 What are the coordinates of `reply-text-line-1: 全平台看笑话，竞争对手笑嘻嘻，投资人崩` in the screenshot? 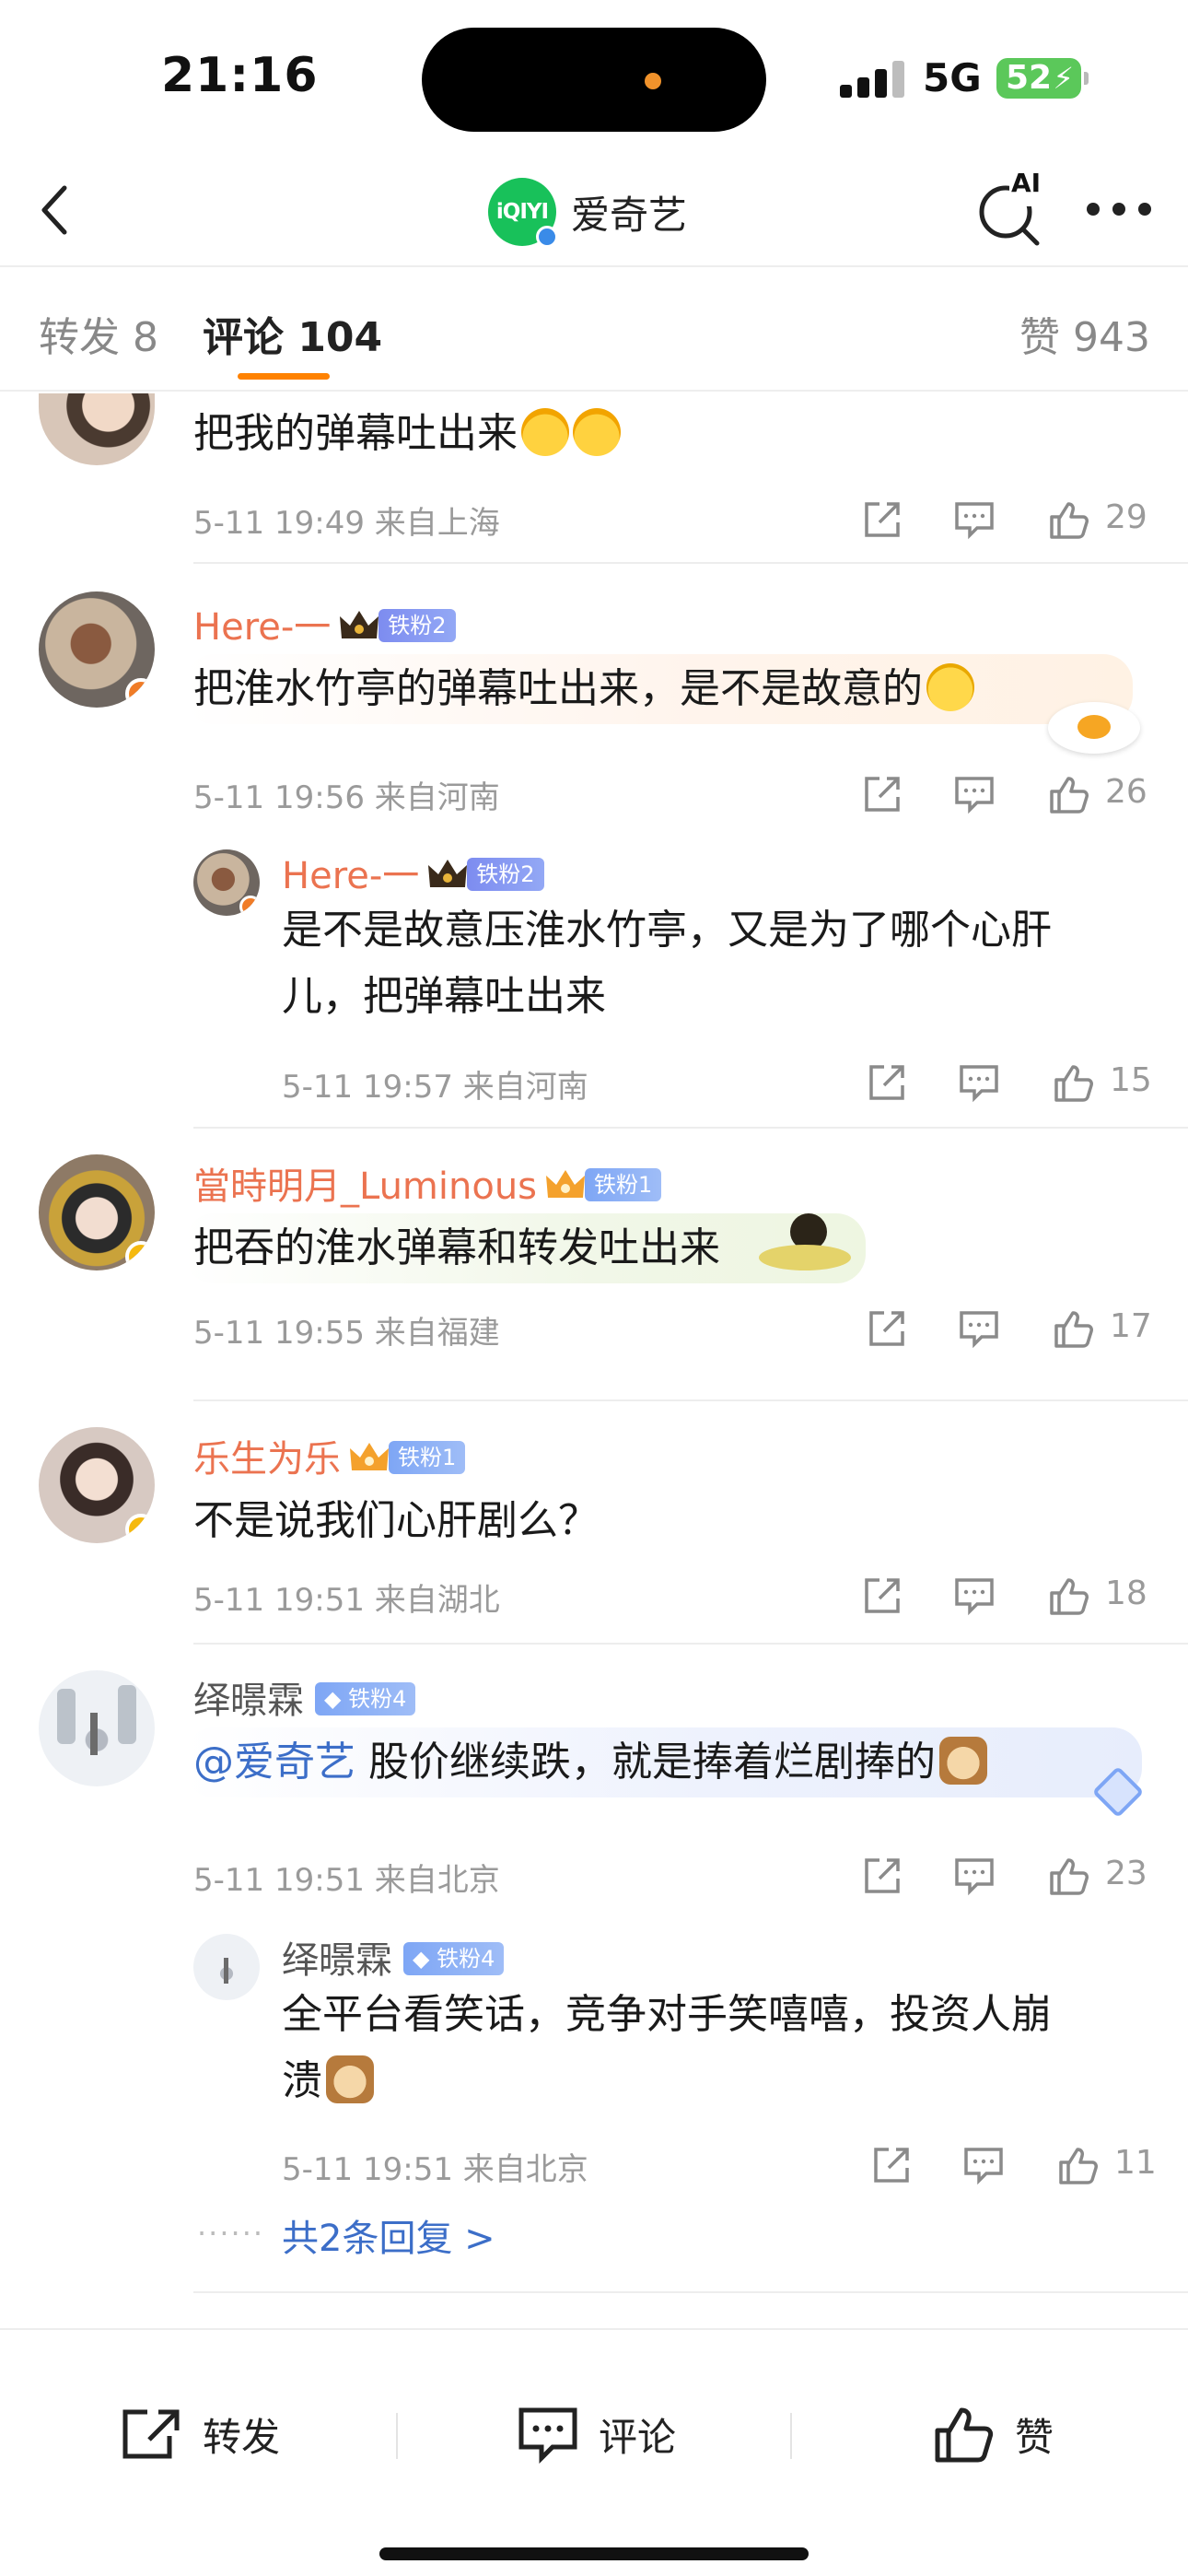 It's located at (667, 2015).